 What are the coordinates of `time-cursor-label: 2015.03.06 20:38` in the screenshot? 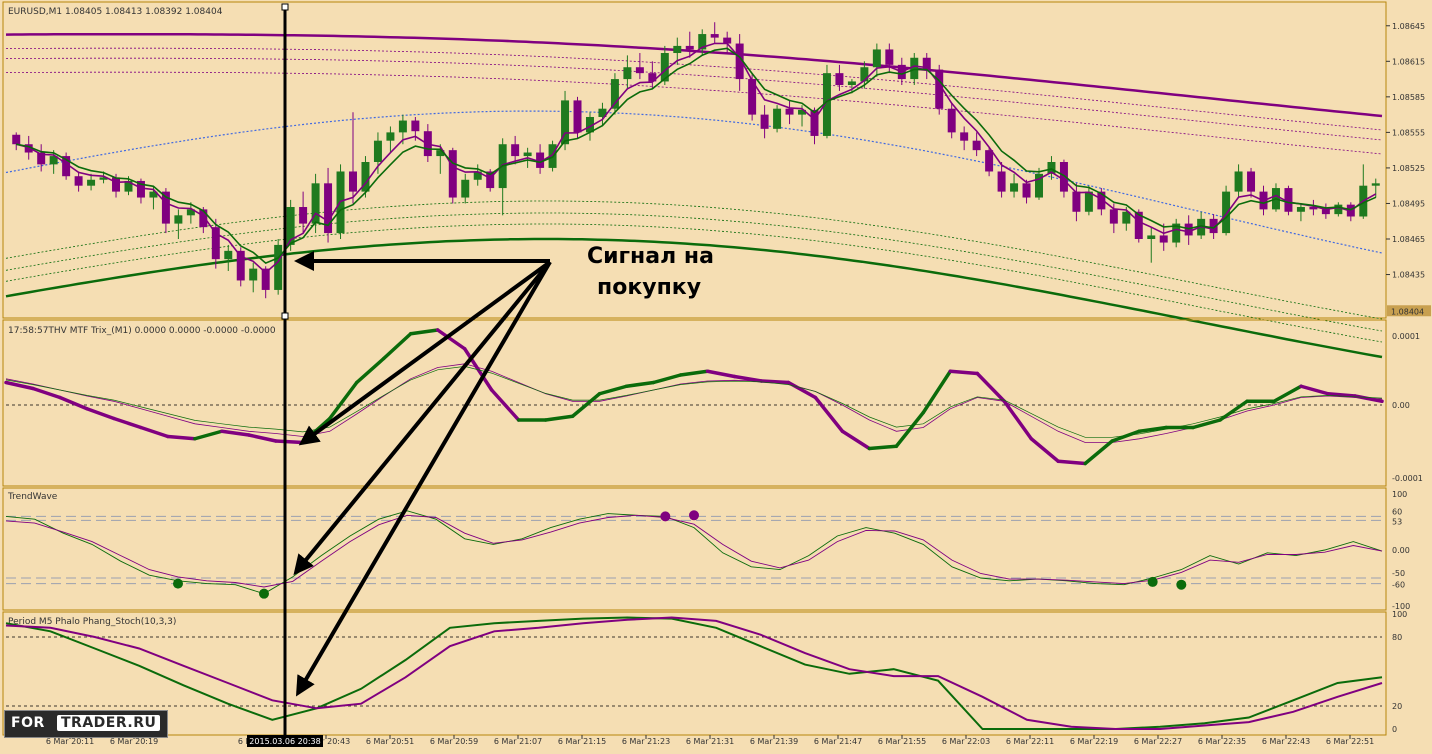 It's located at (284, 741).